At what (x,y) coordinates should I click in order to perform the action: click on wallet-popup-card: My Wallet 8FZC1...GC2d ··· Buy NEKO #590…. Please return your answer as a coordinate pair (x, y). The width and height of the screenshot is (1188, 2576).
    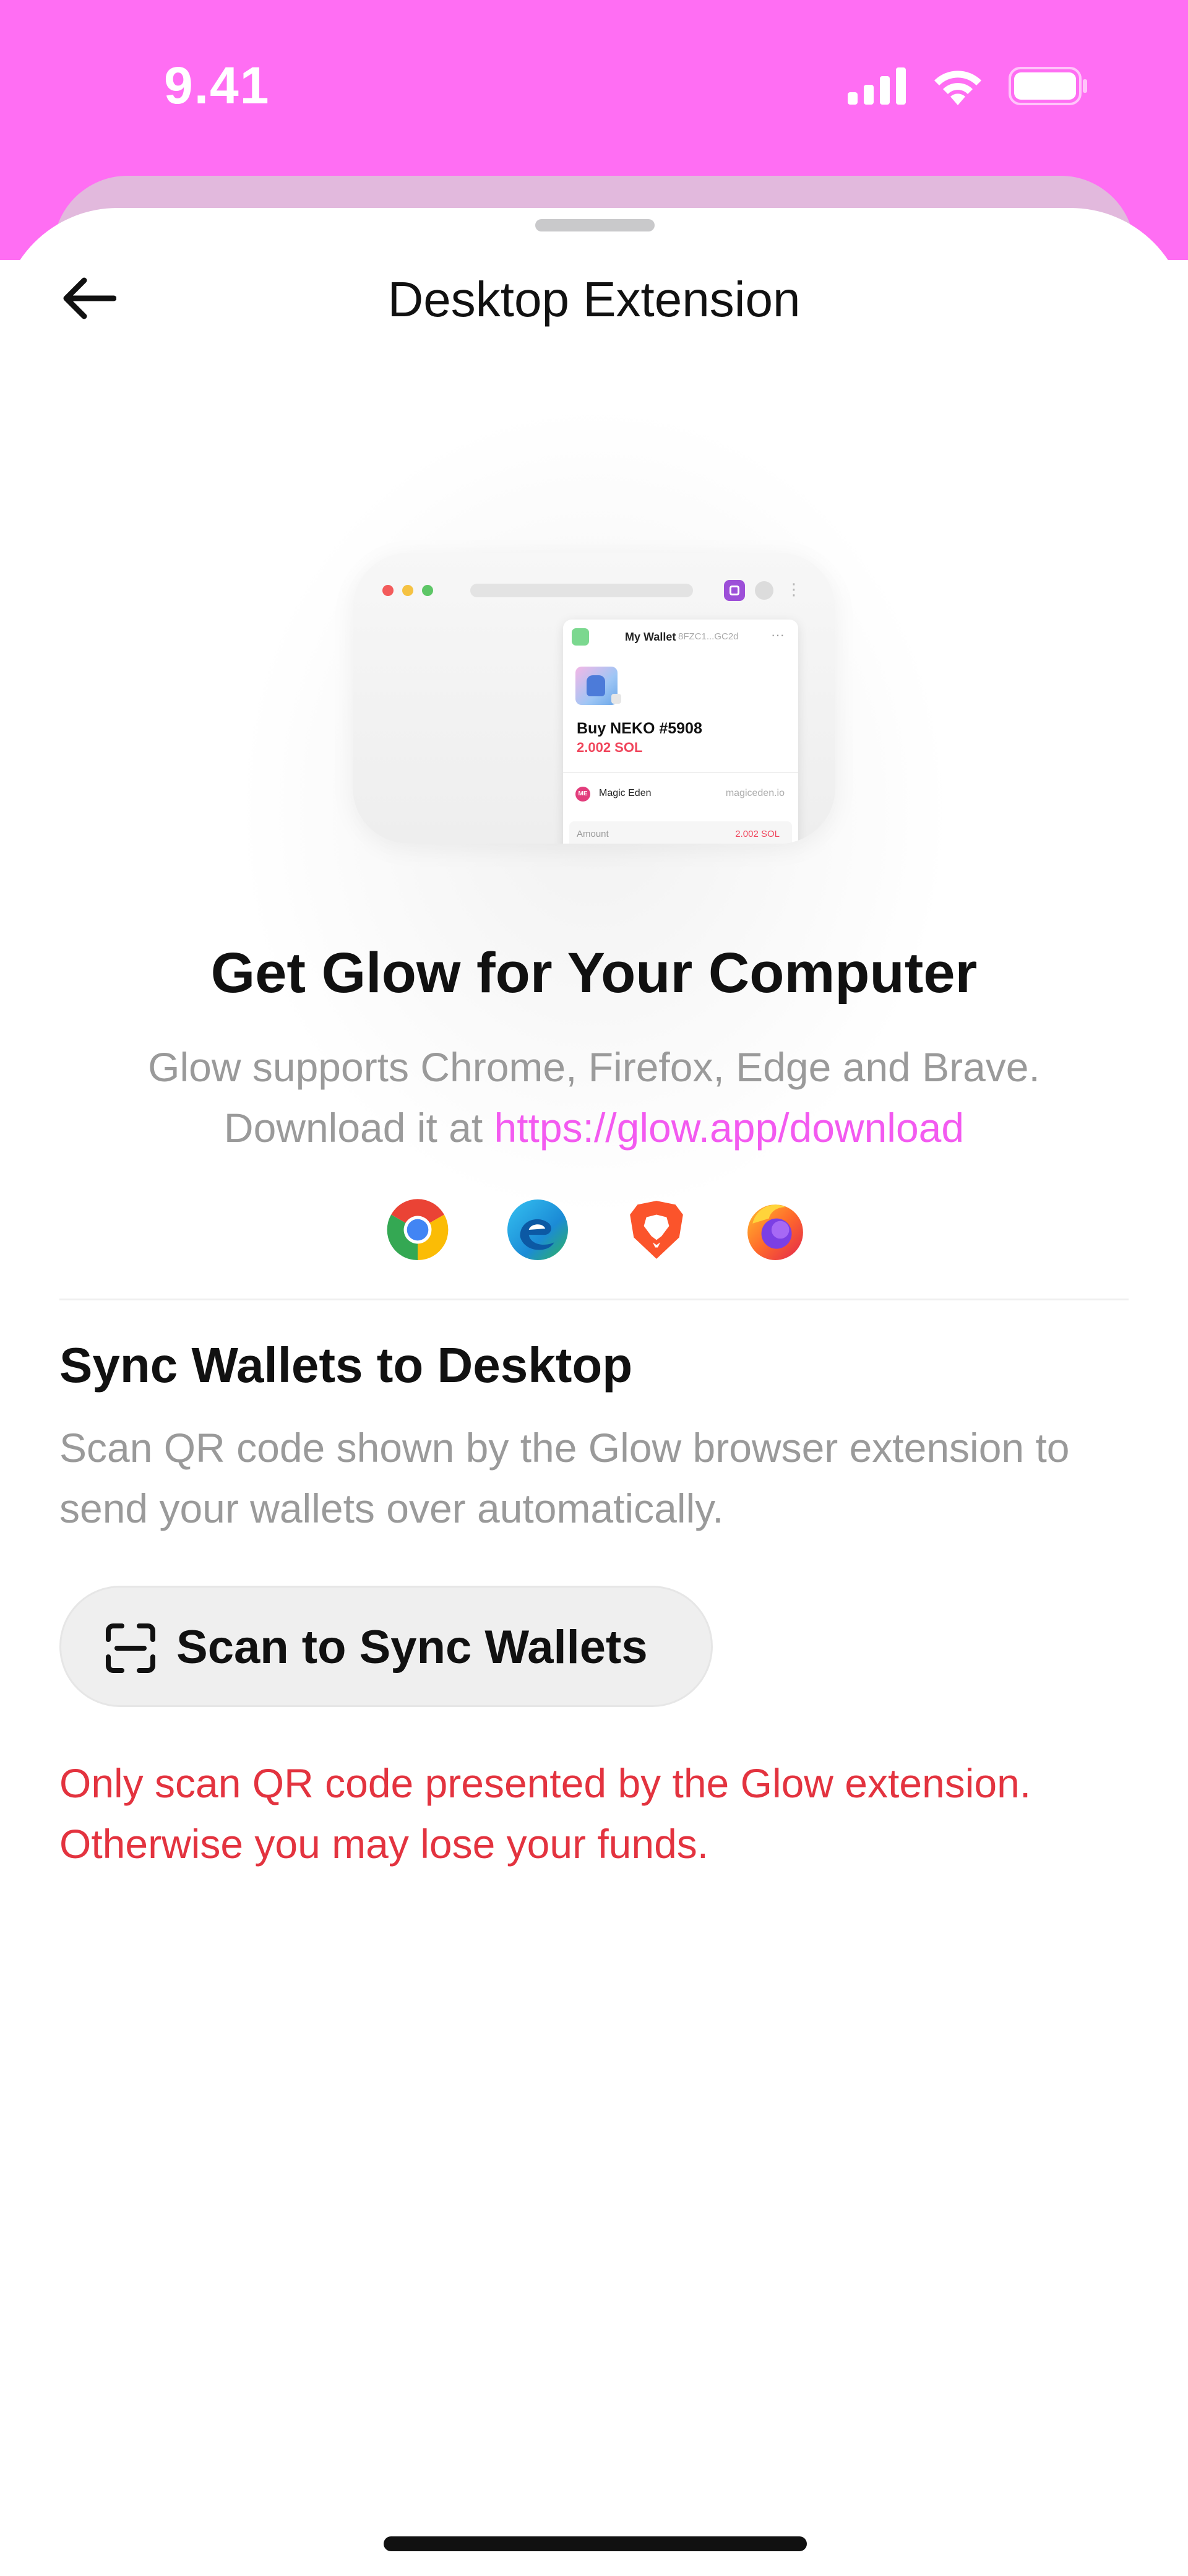
    Looking at the image, I should click on (680, 732).